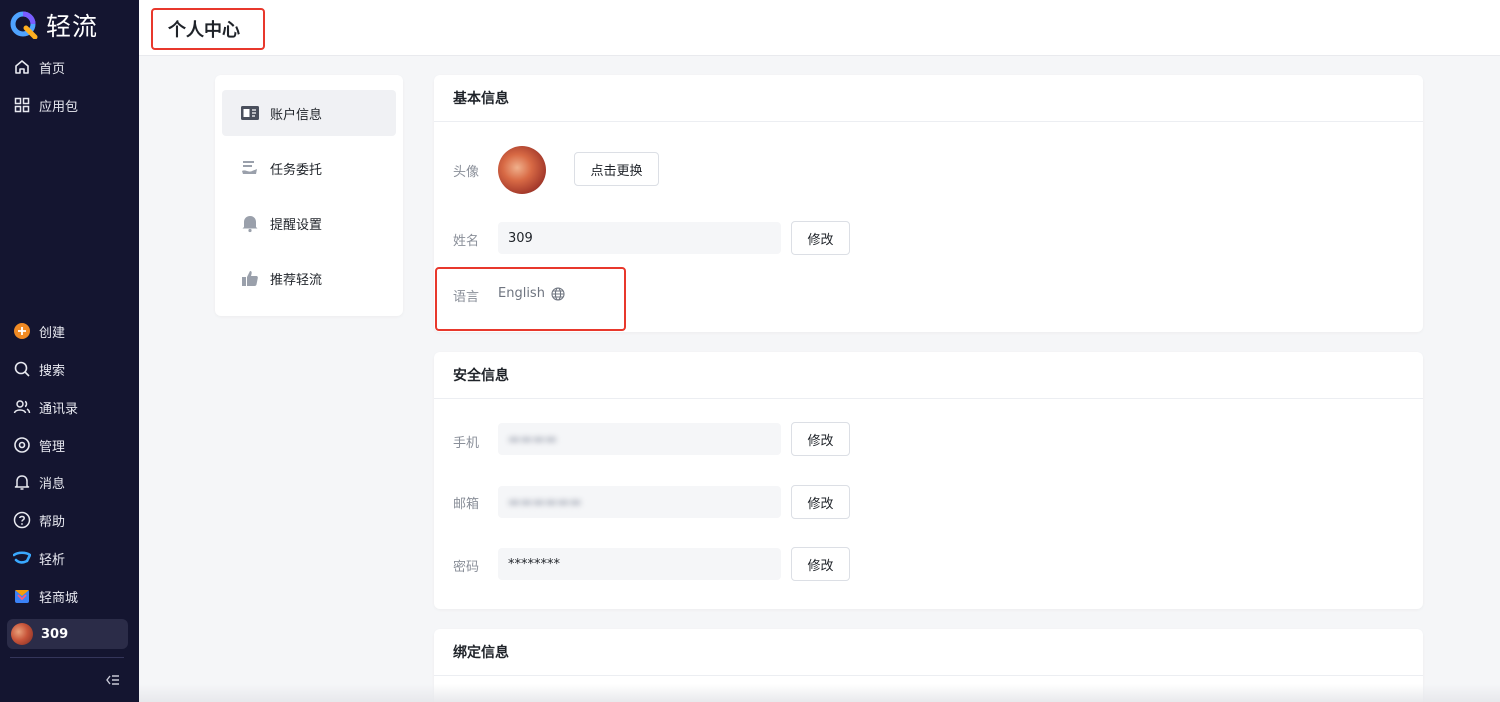 This screenshot has height=702, width=1500. What do you see at coordinates (820, 238) in the screenshot?
I see `edit-name-button: 修改` at bounding box center [820, 238].